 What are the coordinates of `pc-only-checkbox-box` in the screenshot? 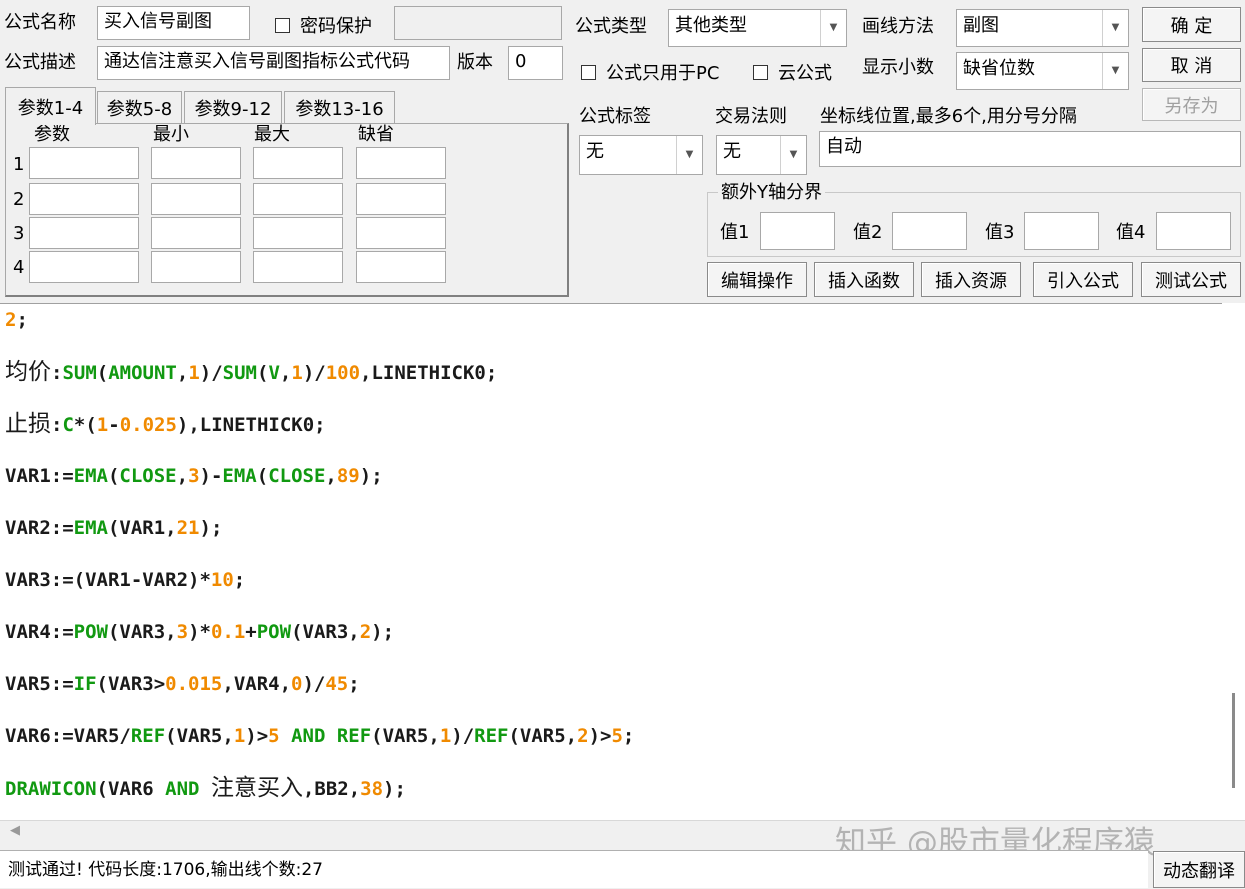 It's located at (588, 72).